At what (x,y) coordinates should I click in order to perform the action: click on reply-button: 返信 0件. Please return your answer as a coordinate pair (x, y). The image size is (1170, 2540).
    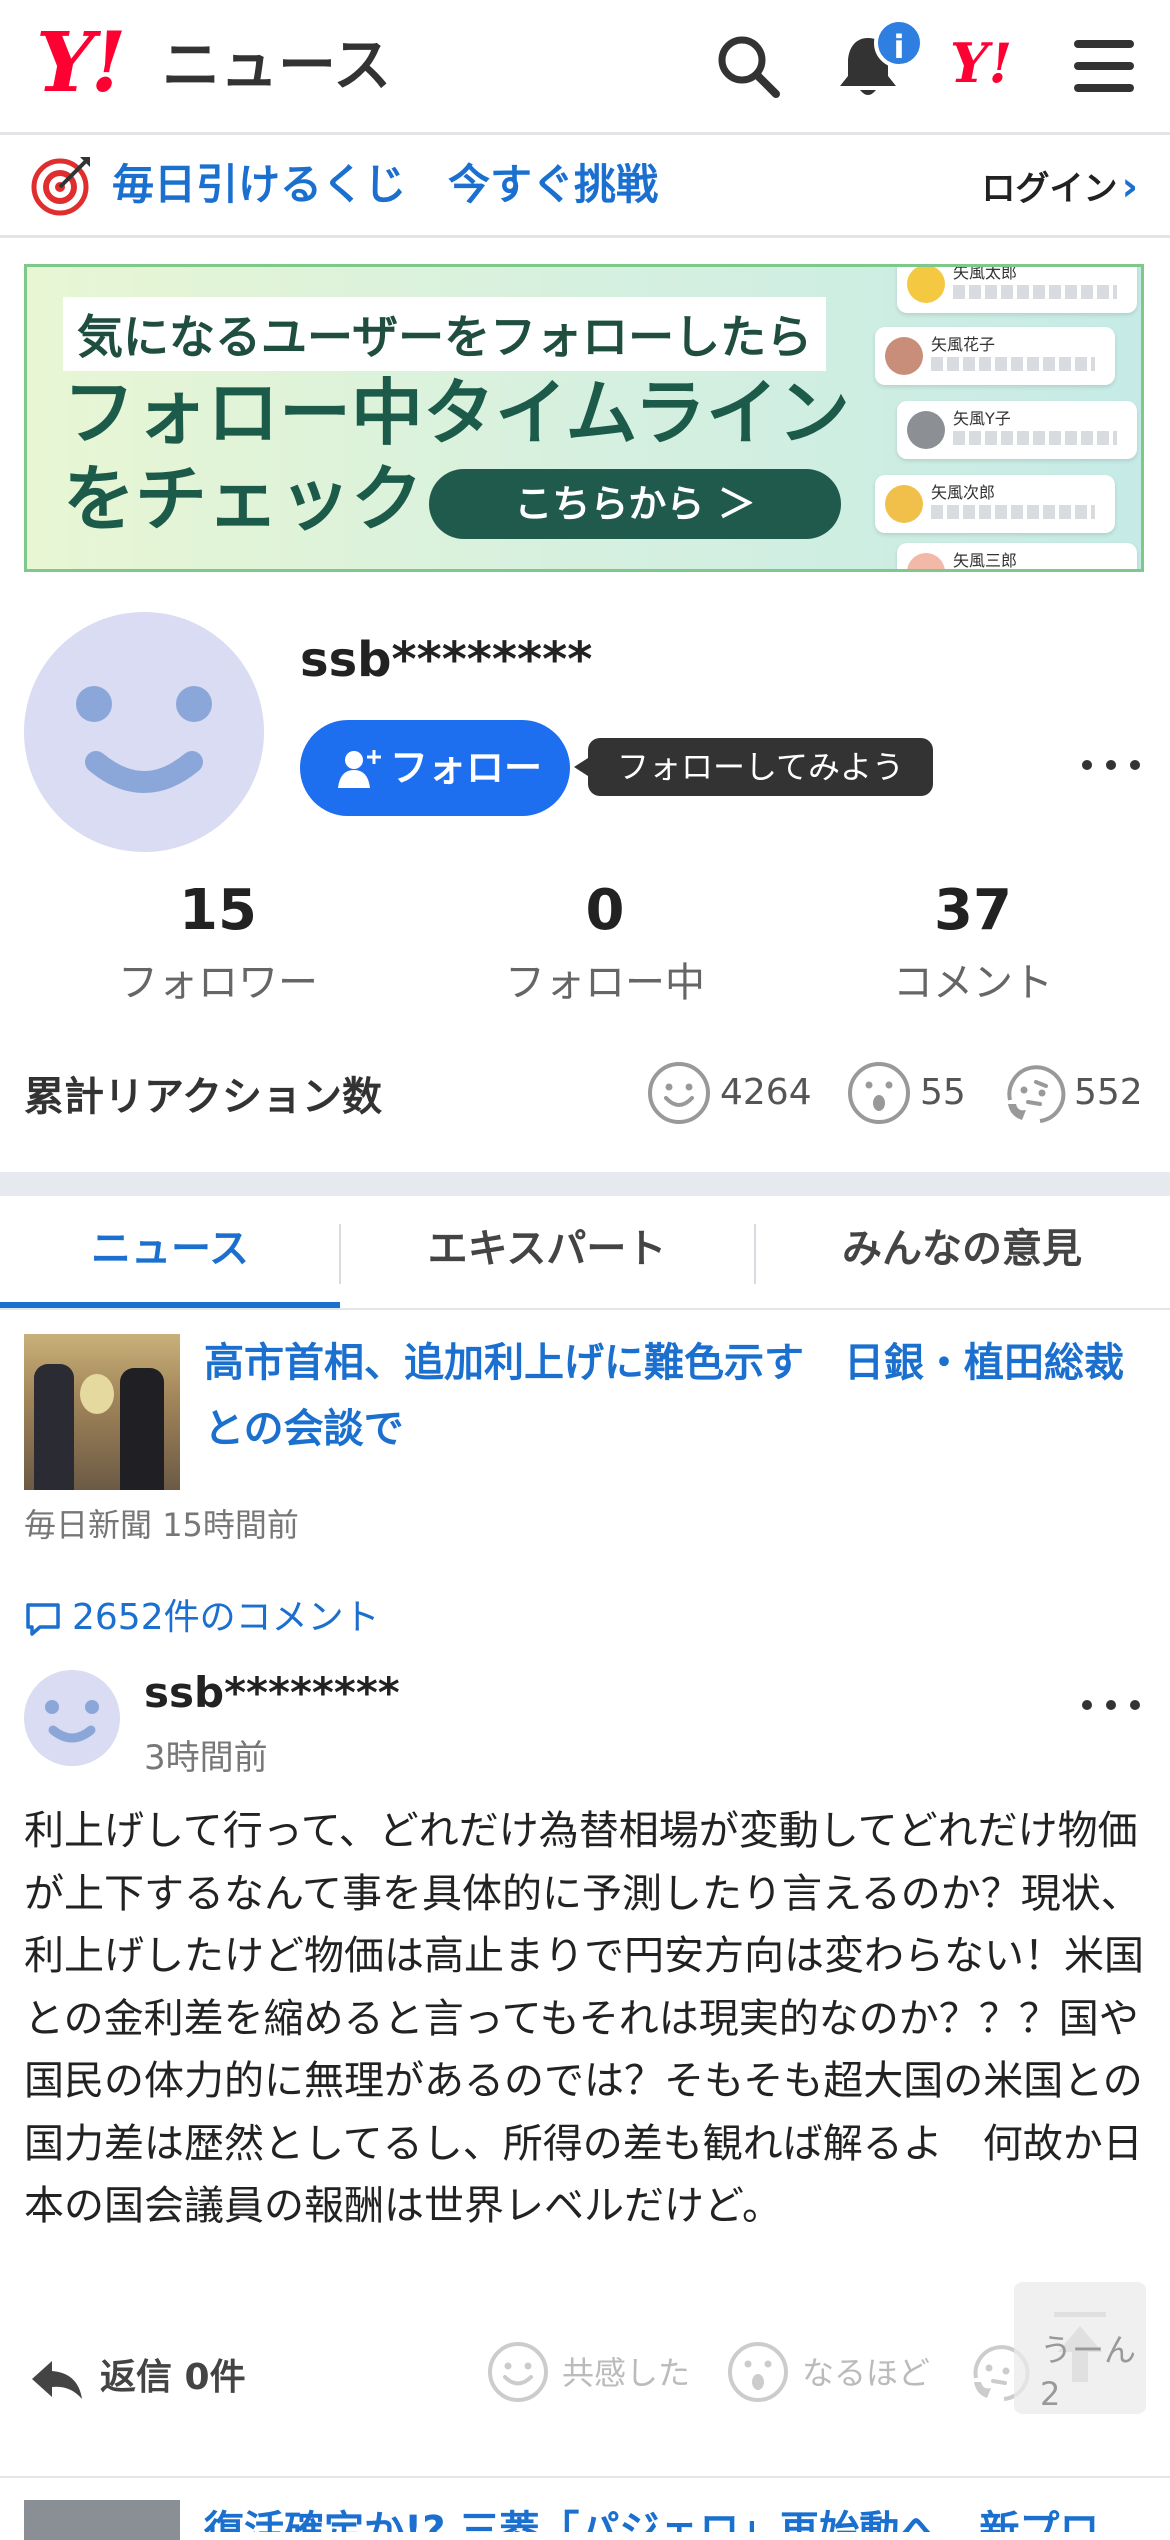
    Looking at the image, I should click on (138, 2374).